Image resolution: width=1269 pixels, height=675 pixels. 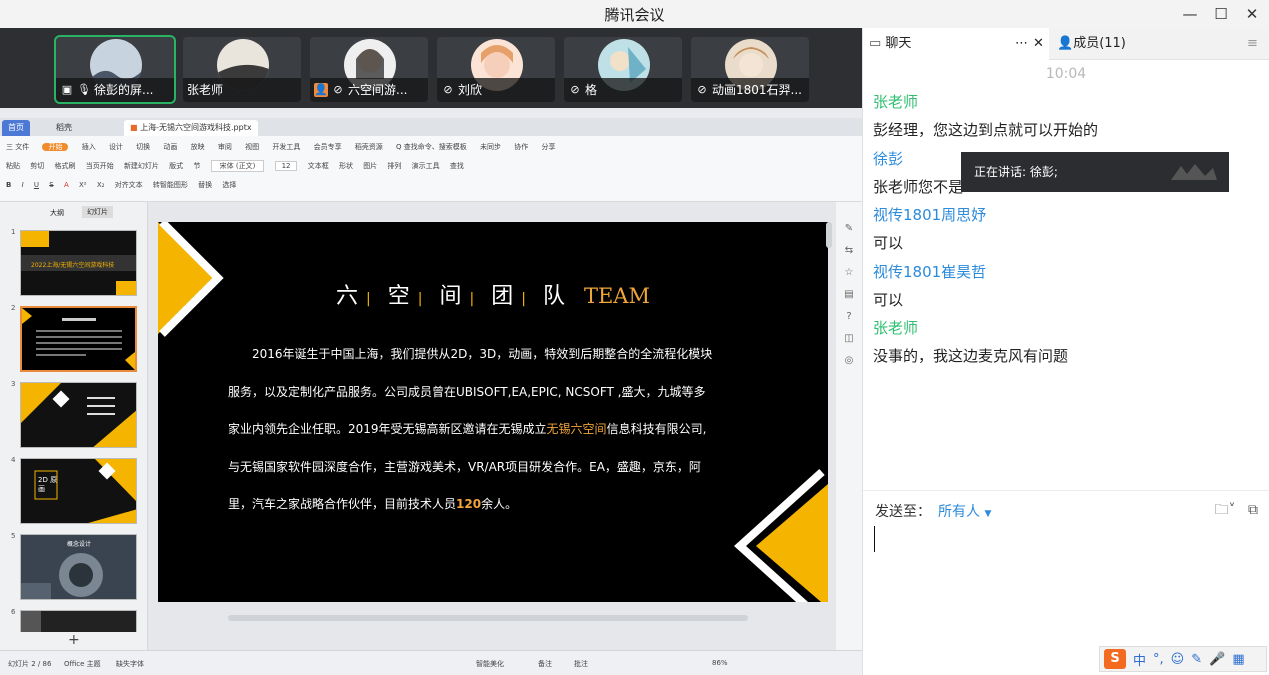 I want to click on slide-thumbnail: 2D 原画, so click(x=78, y=491).